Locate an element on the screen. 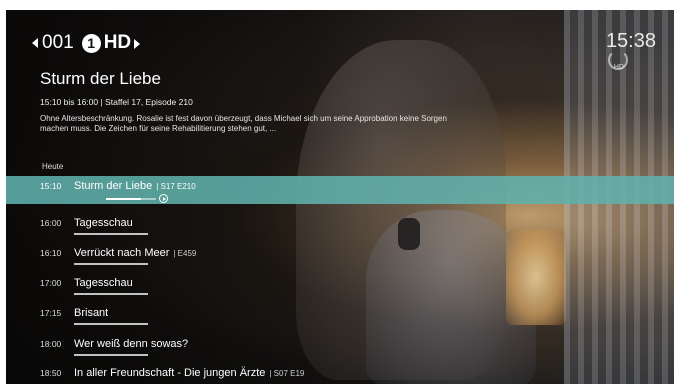 Image resolution: width=680 pixels, height=387 pixels. schedule-item: 18:00 Wer weiß denn sowas? is located at coordinates (116, 347).